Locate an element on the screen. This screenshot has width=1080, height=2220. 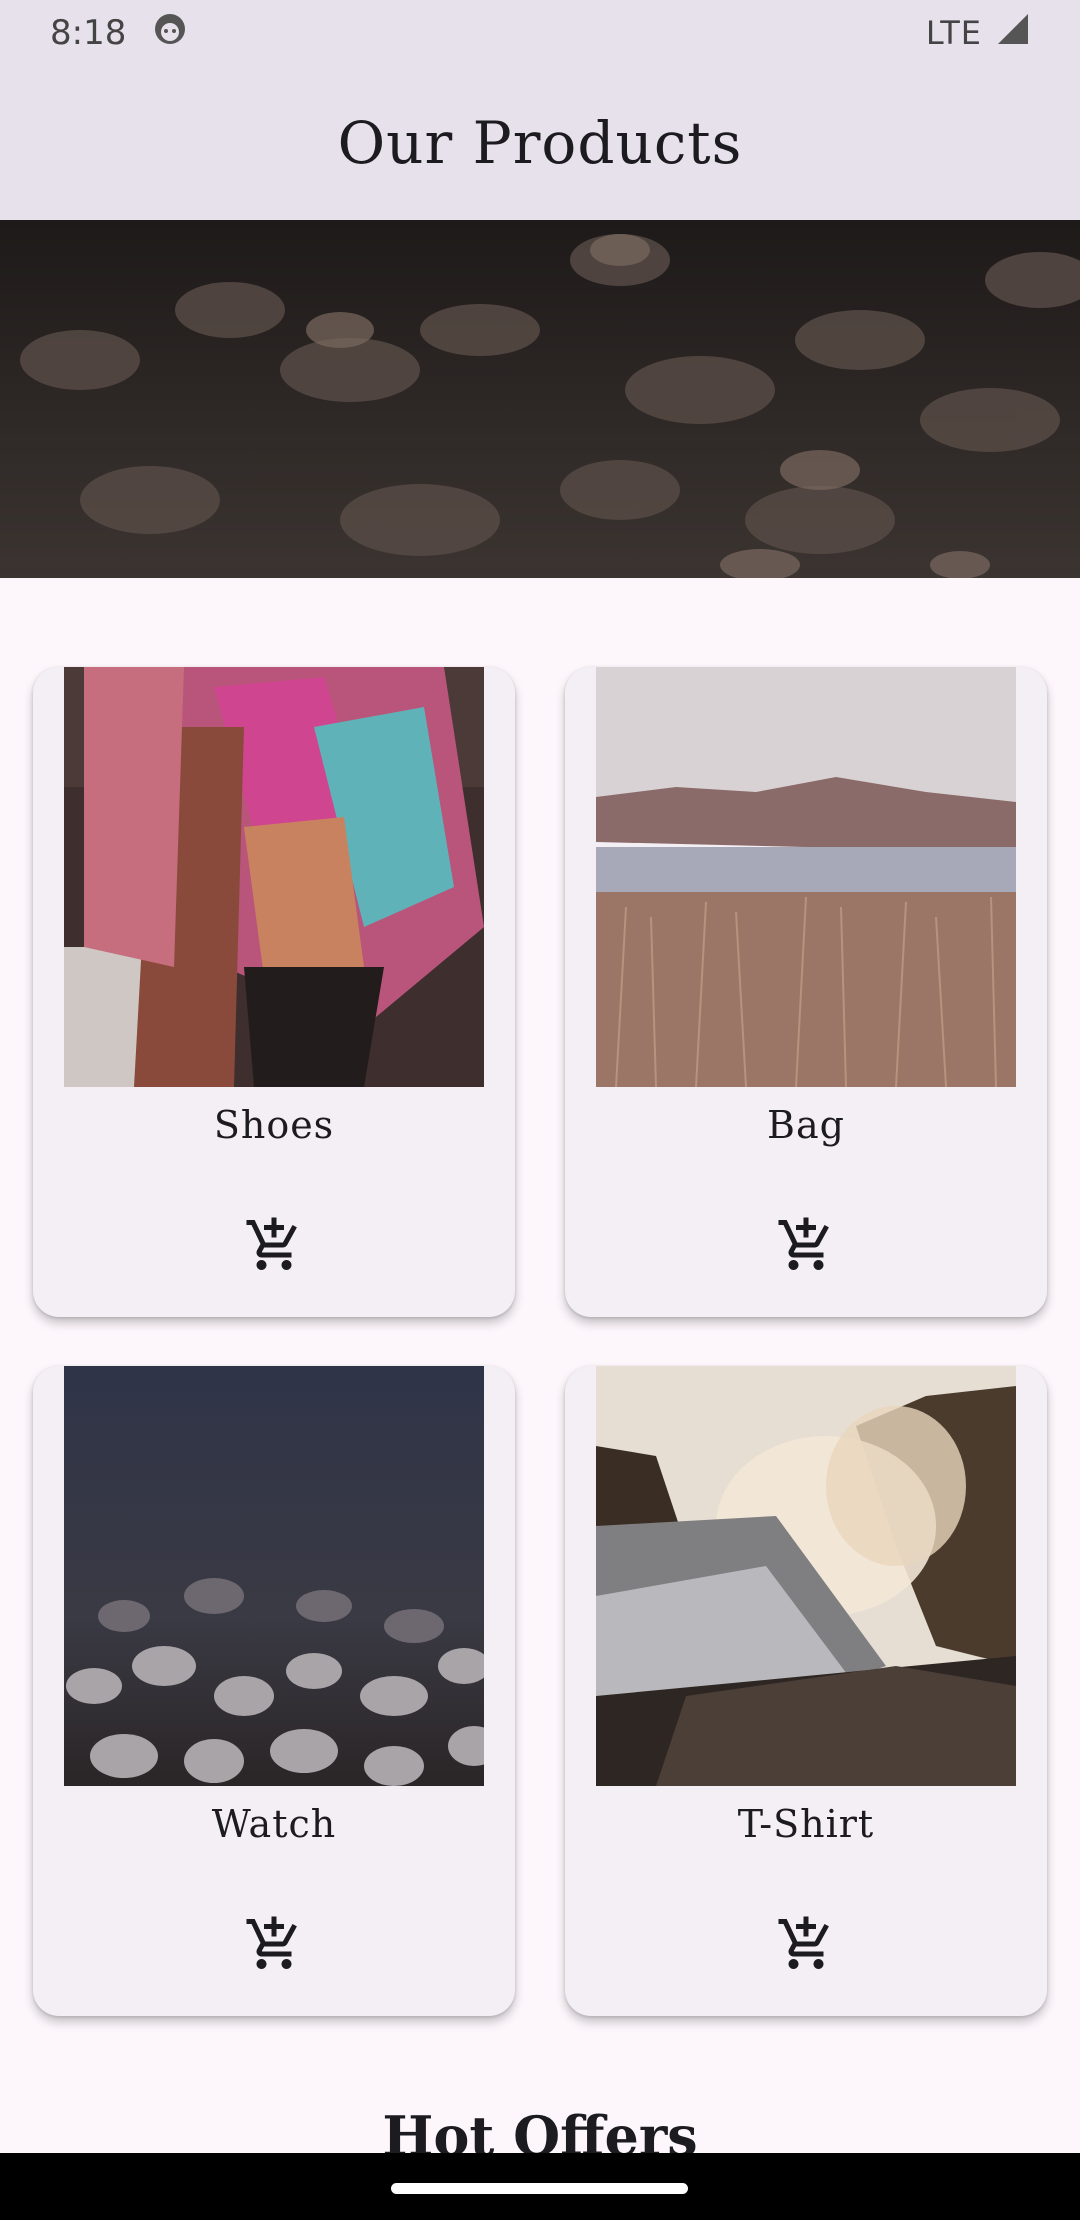
product-label: Watch is located at coordinates (274, 1824).